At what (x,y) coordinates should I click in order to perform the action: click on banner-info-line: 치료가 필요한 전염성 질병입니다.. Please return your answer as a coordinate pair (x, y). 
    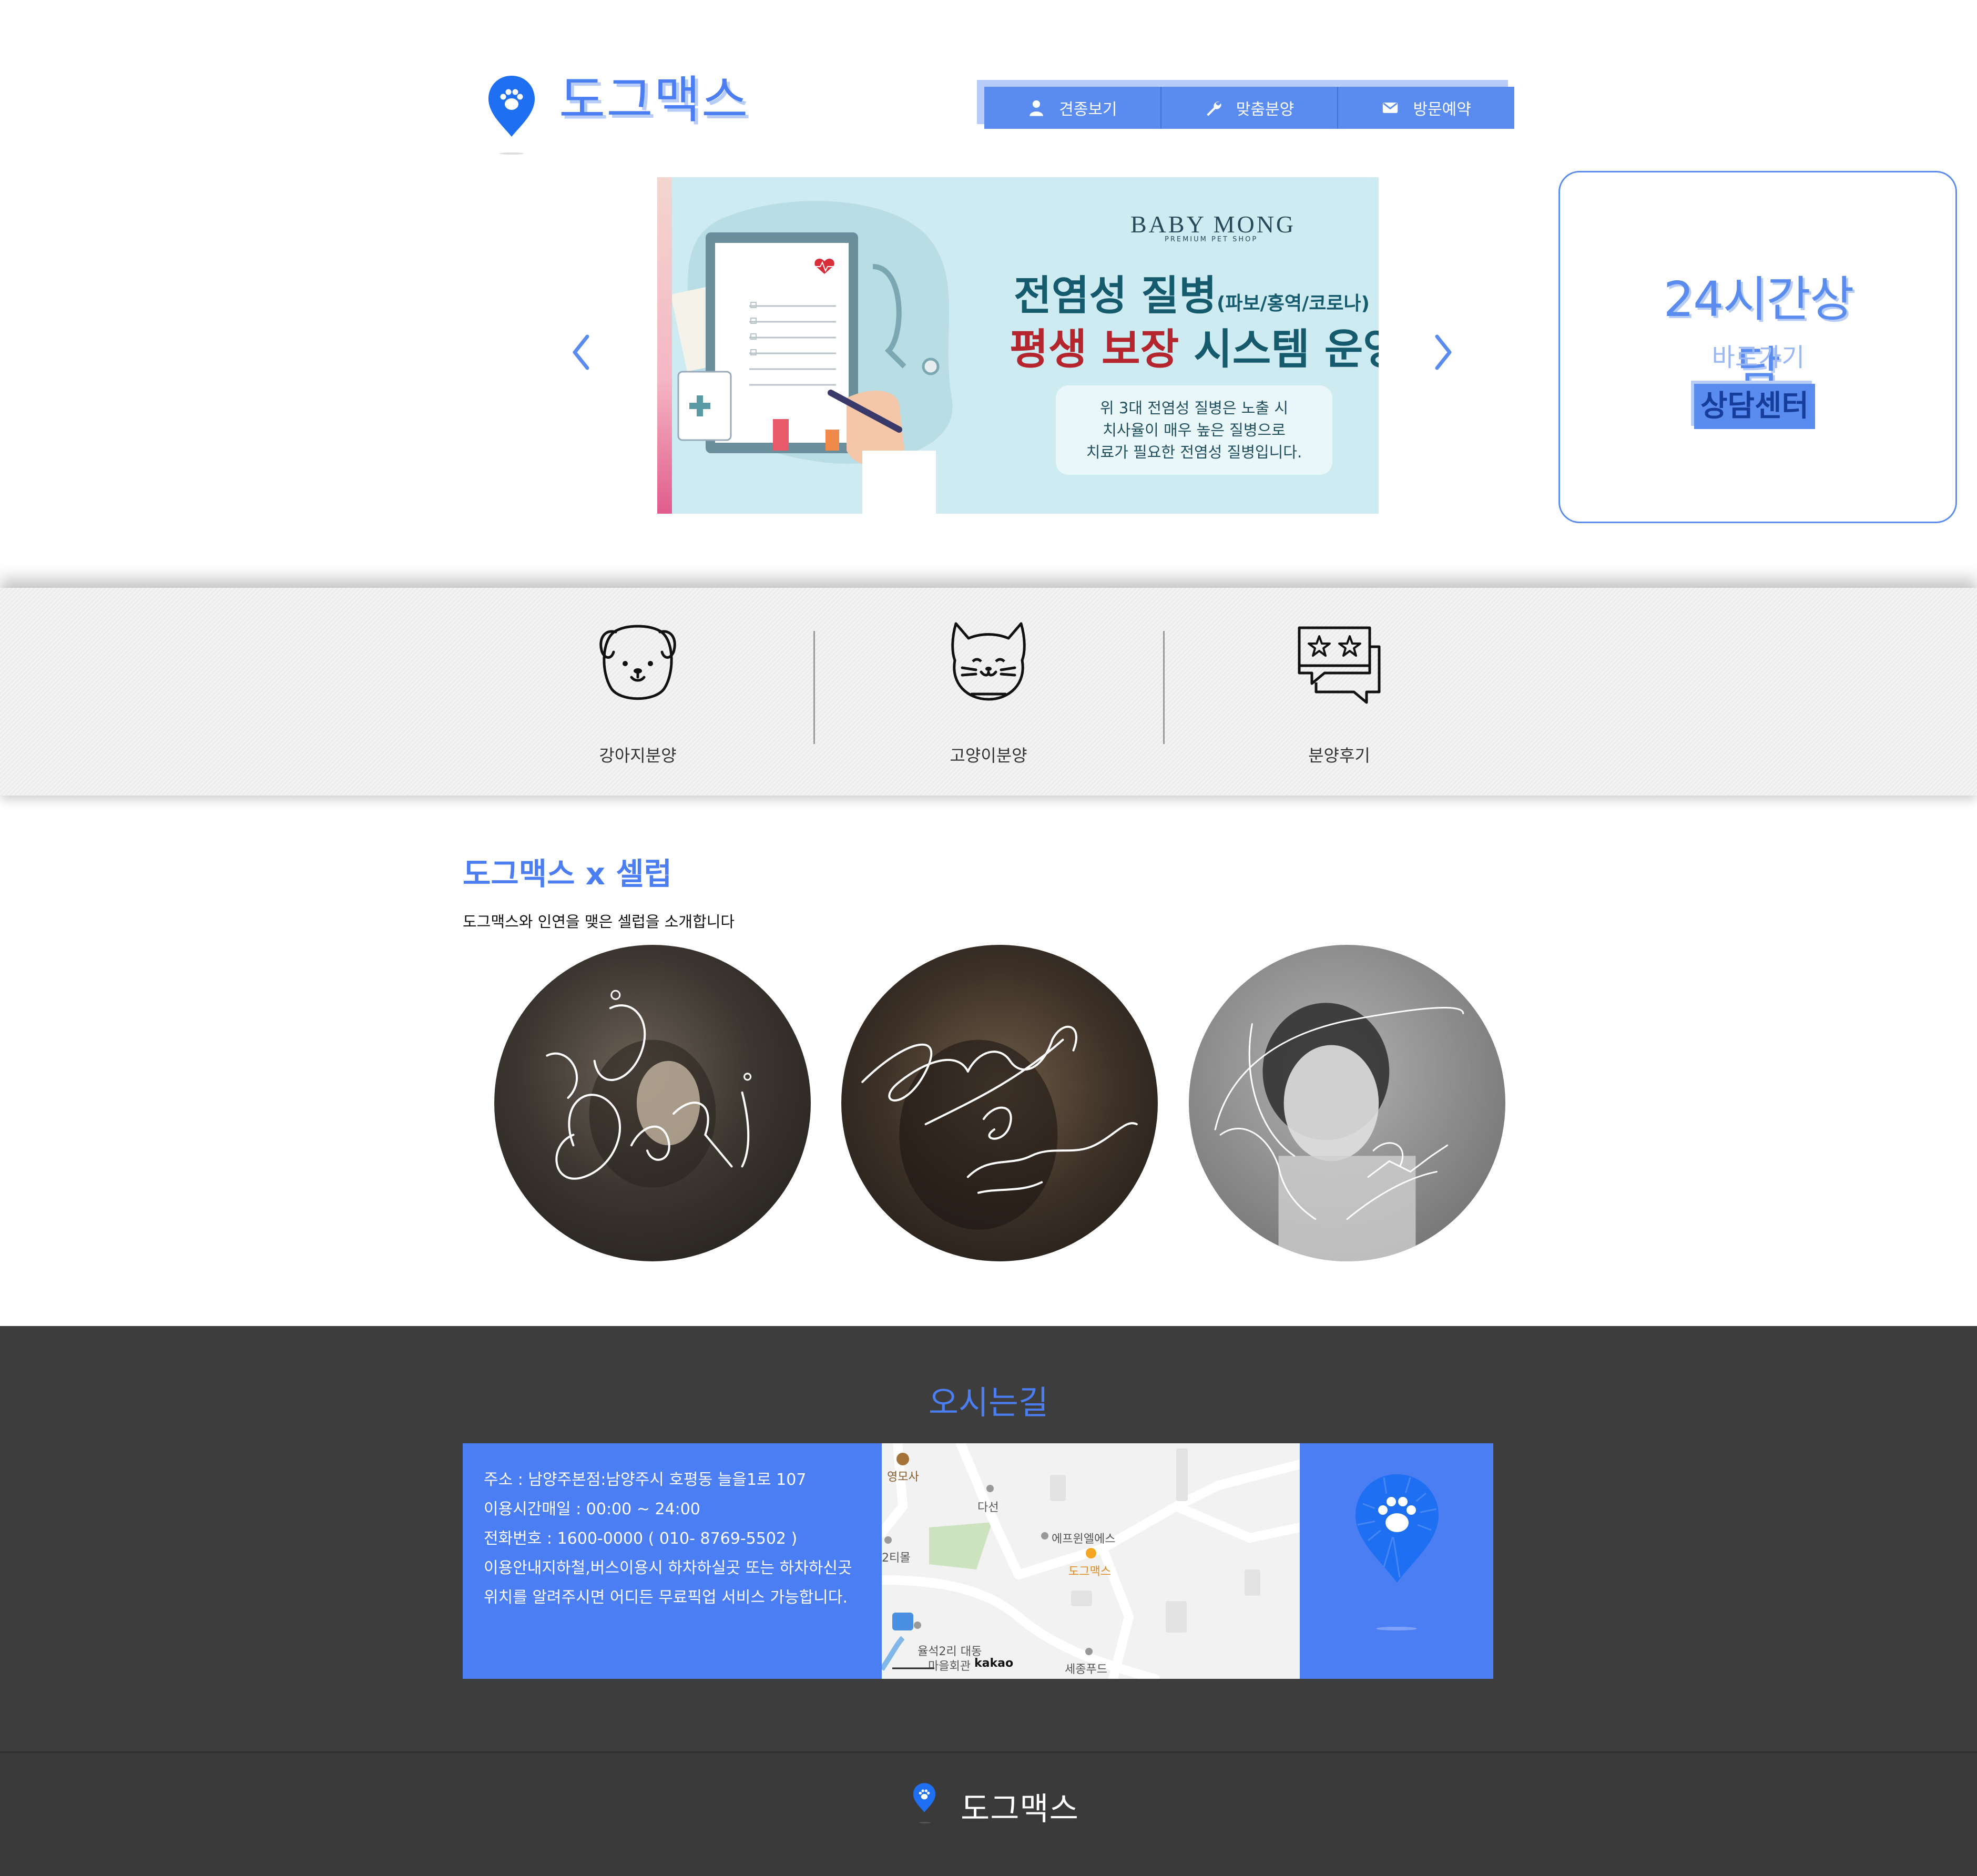
    Looking at the image, I should click on (1194, 452).